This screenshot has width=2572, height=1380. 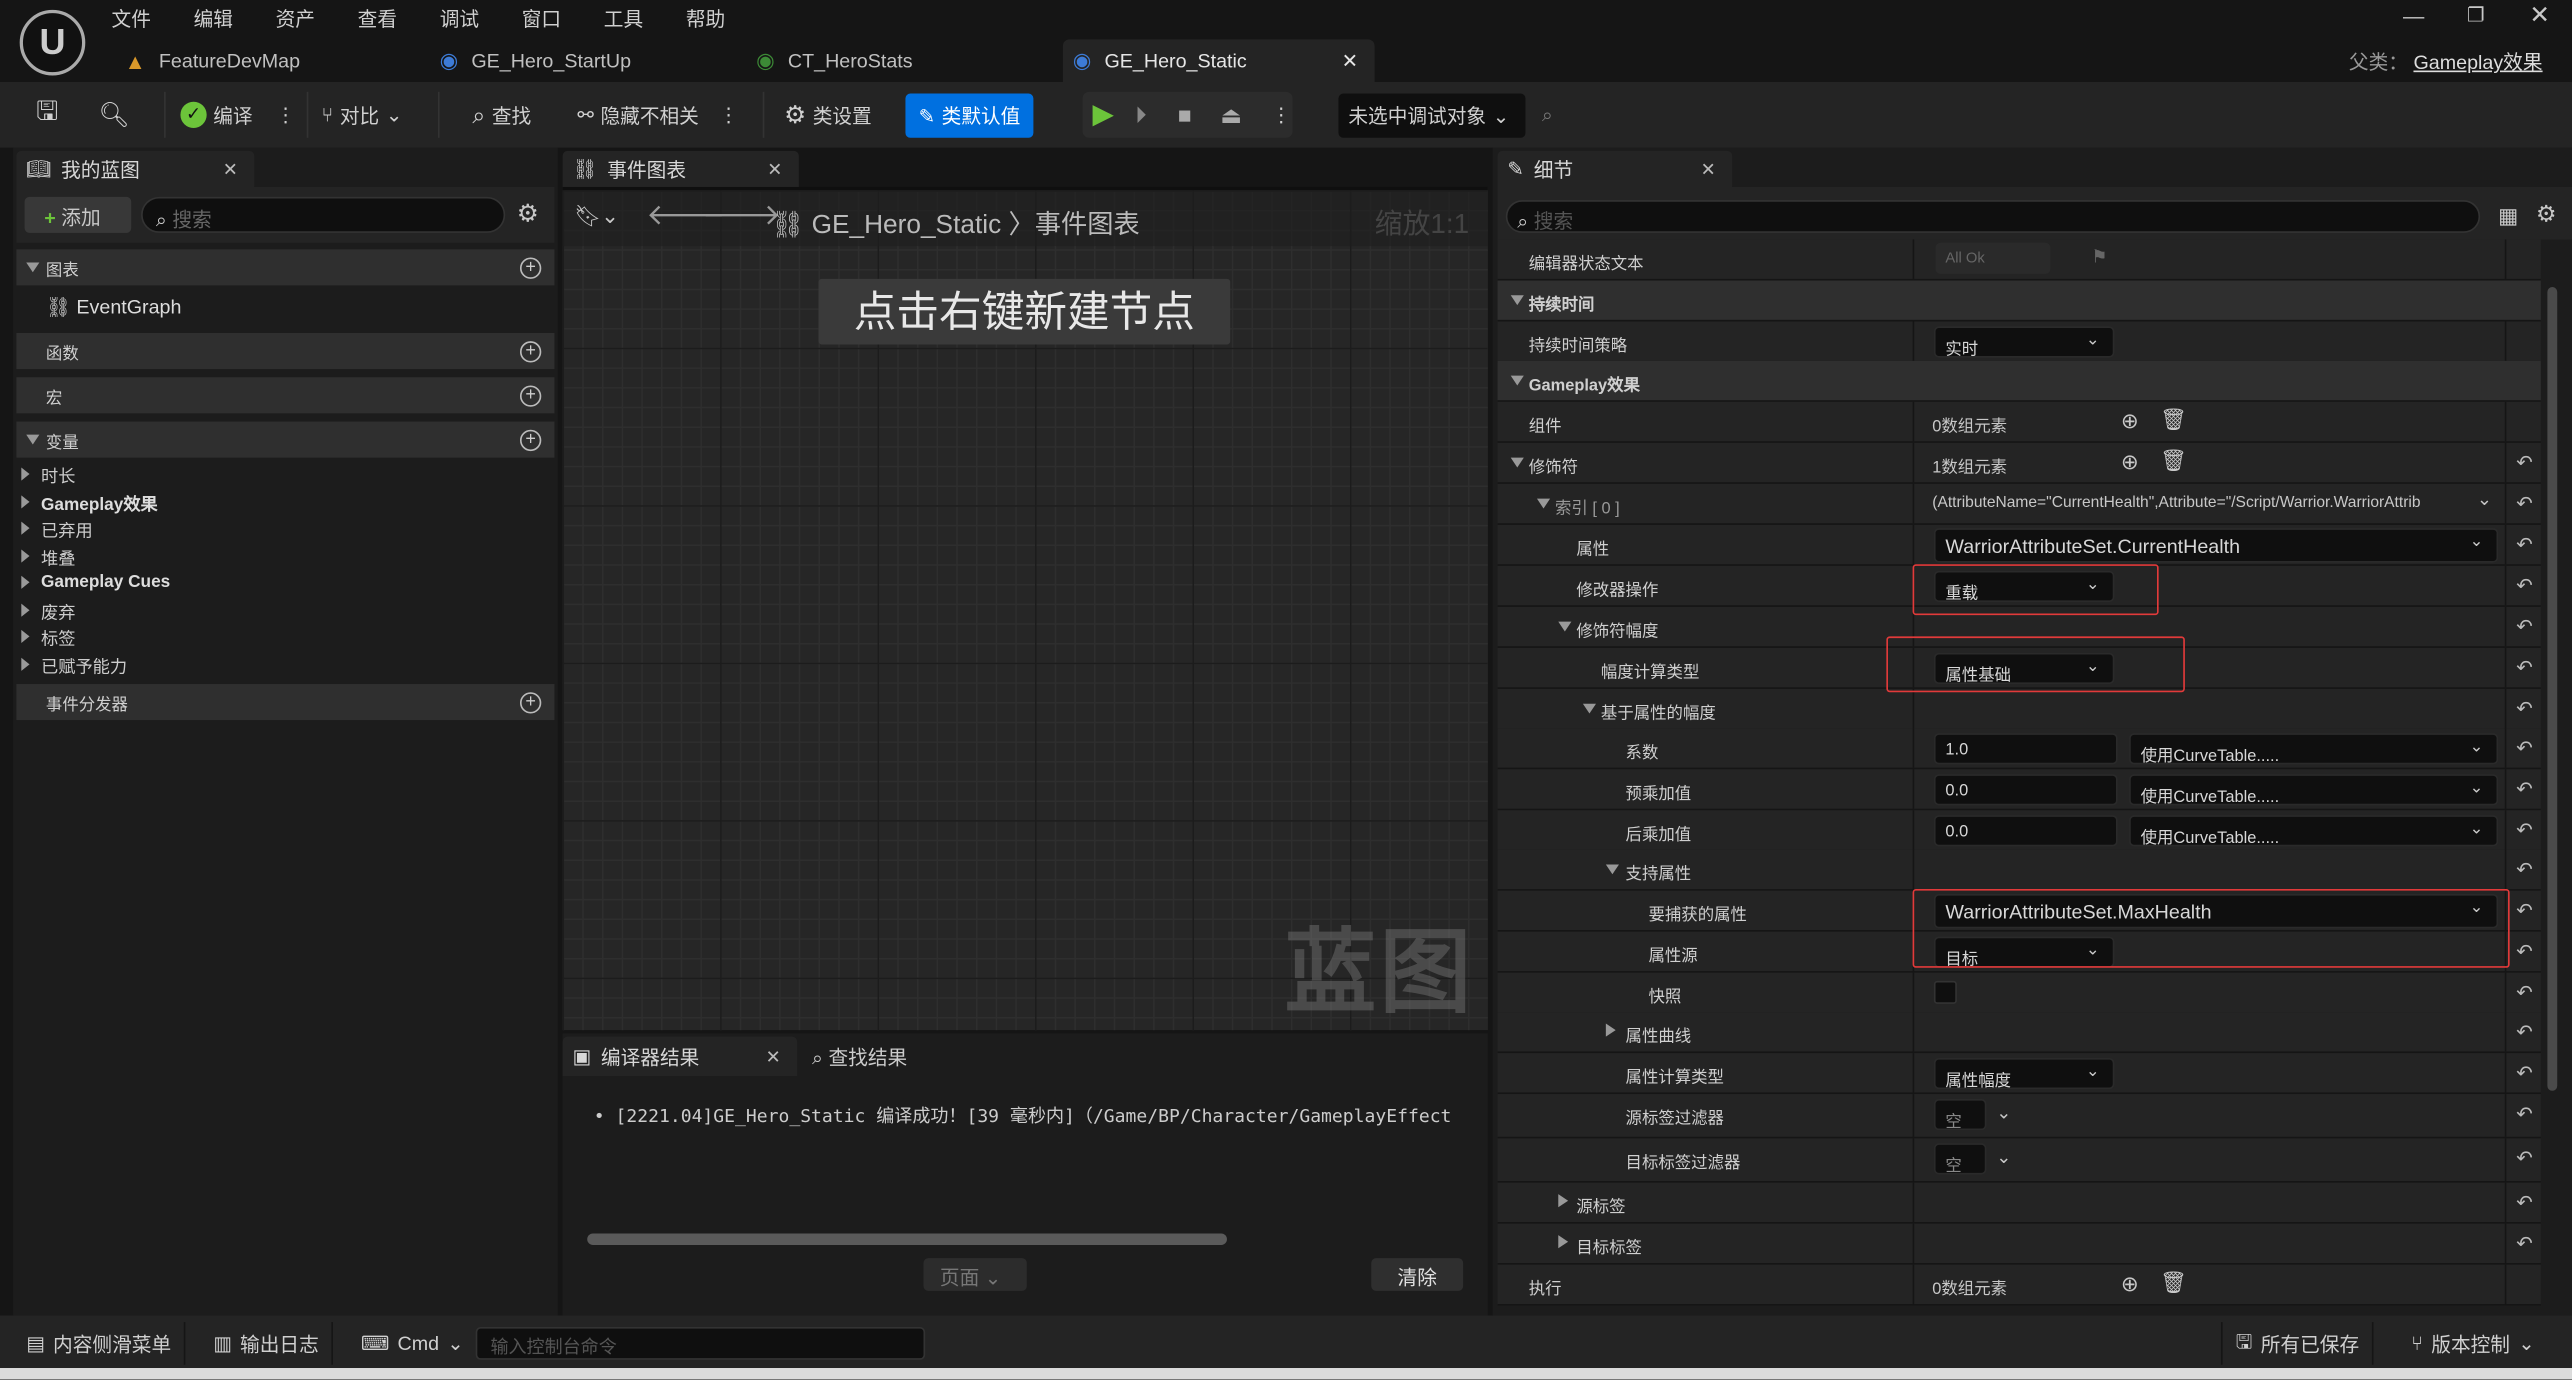 I want to click on add-button: + 添加, so click(x=78, y=214).